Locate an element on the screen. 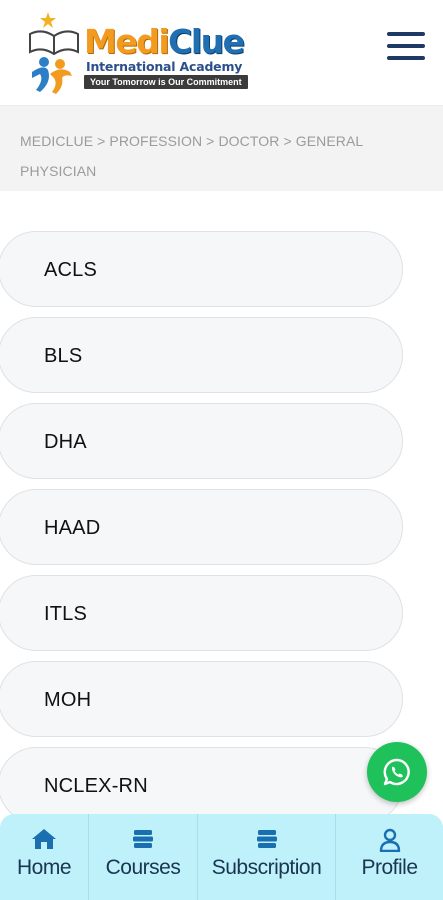  course-item-moh: MOH is located at coordinates (201, 699).